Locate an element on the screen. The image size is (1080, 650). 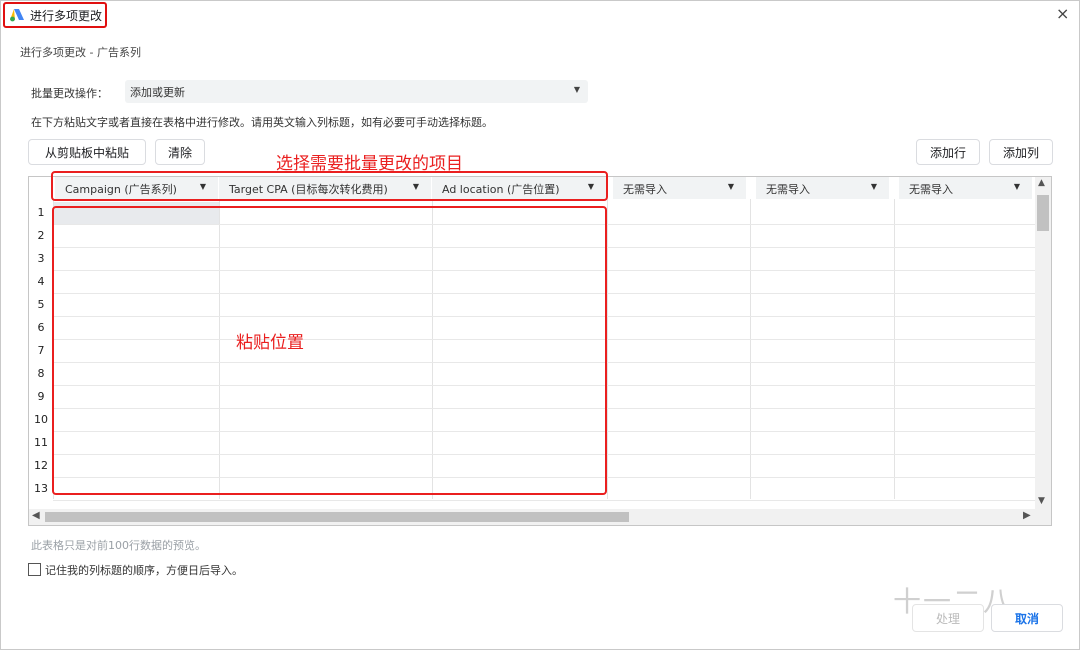
column-header-4: 无需导入 ▼ is located at coordinates (680, 188).